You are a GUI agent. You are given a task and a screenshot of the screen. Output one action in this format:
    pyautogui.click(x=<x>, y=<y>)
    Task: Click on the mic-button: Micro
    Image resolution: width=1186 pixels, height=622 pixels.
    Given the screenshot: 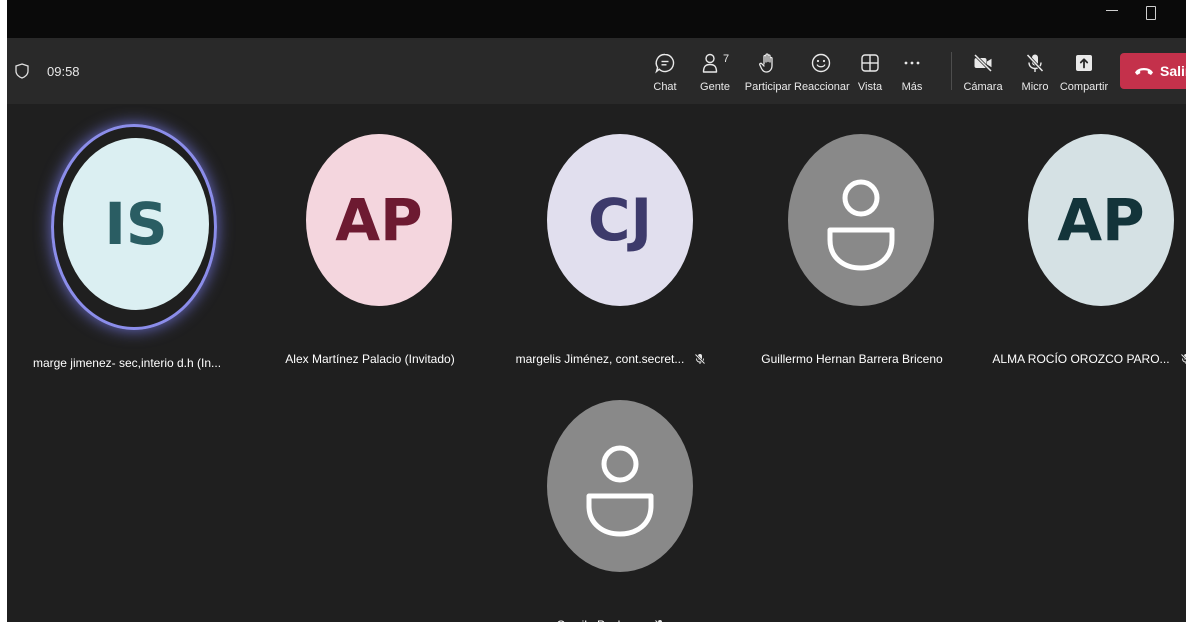 What is the action you would take?
    pyautogui.click(x=1035, y=73)
    